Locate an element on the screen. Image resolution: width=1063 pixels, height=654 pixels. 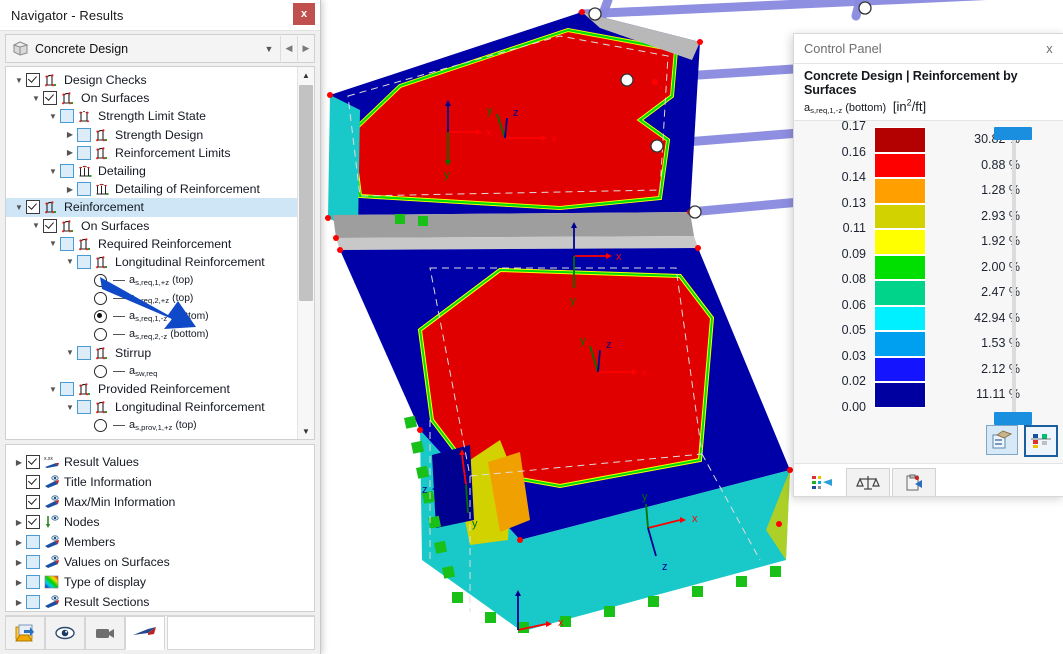
tree-item-members: ▶ Members is located at coordinates (160, 542).